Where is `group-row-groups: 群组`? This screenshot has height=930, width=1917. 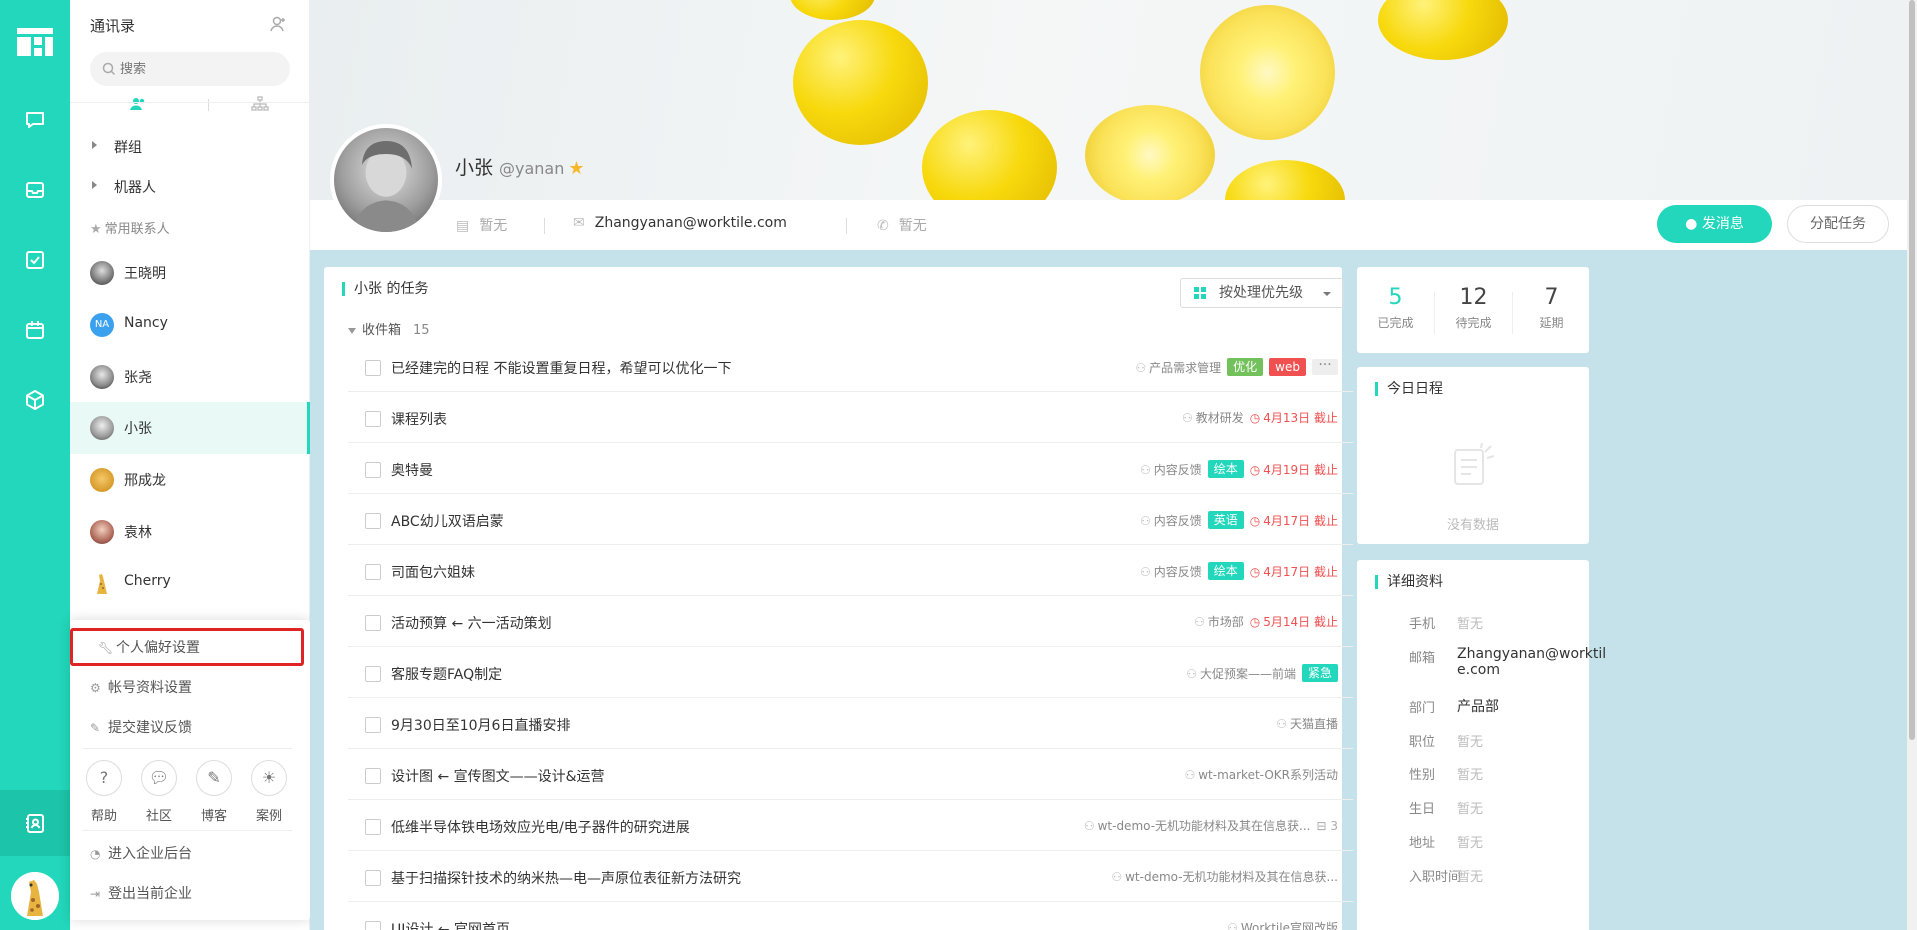 group-row-groups: 群组 is located at coordinates (190, 146).